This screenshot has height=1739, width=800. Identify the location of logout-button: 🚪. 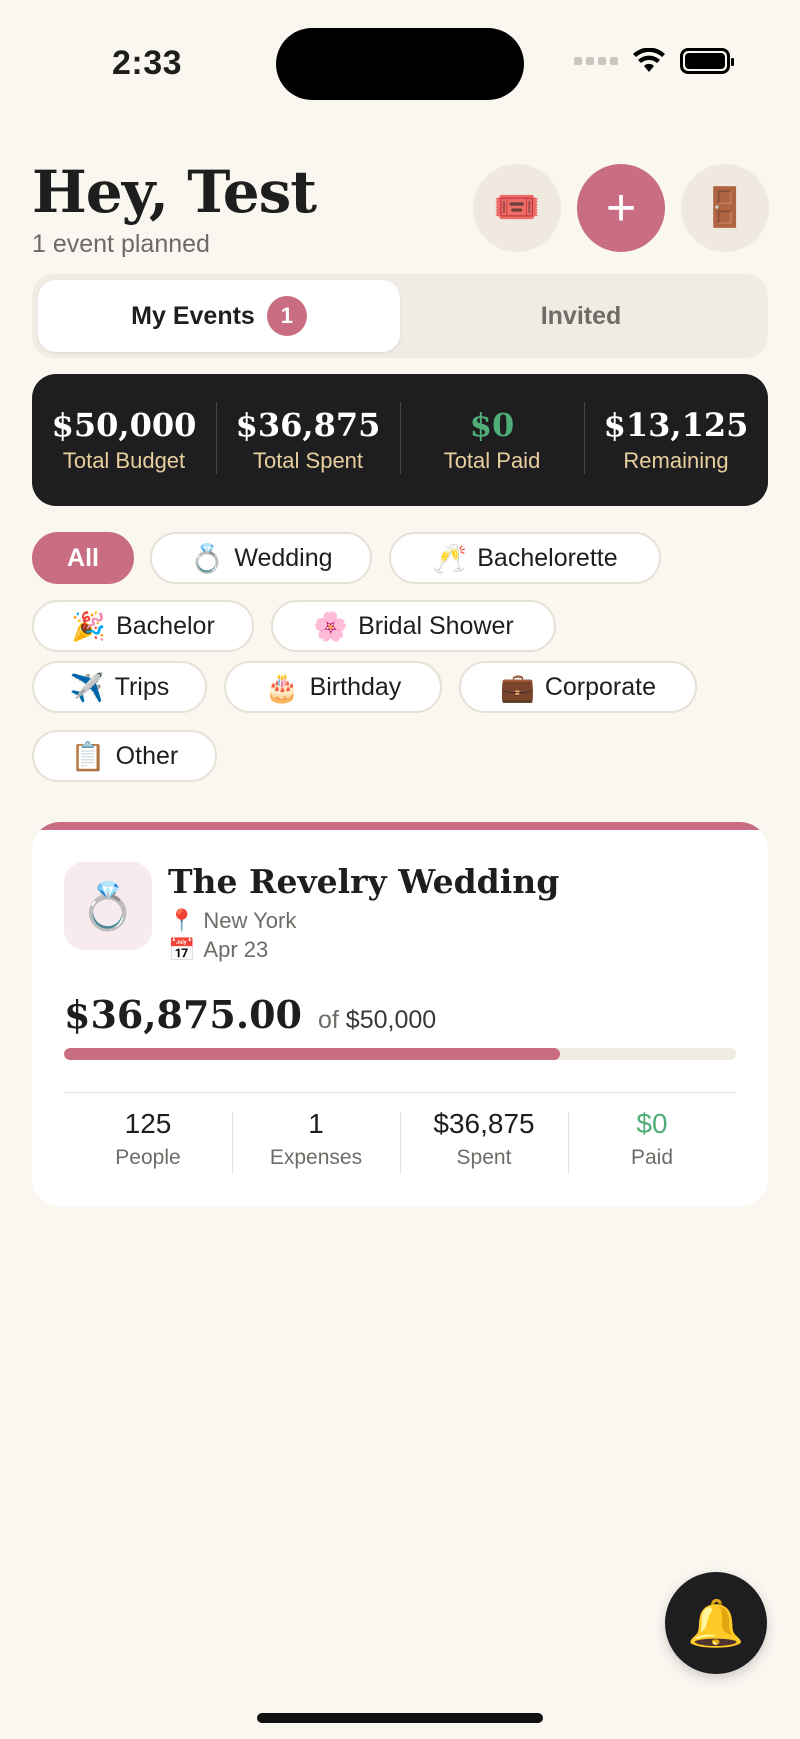
(725, 208).